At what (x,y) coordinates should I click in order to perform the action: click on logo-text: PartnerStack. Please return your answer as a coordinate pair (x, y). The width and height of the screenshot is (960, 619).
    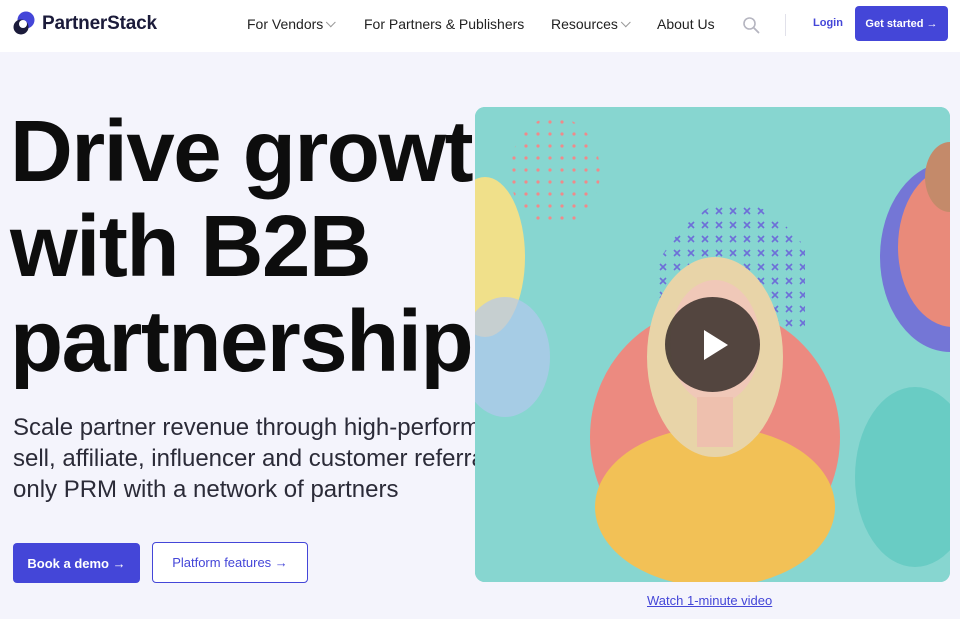
    Looking at the image, I should click on (99, 23).